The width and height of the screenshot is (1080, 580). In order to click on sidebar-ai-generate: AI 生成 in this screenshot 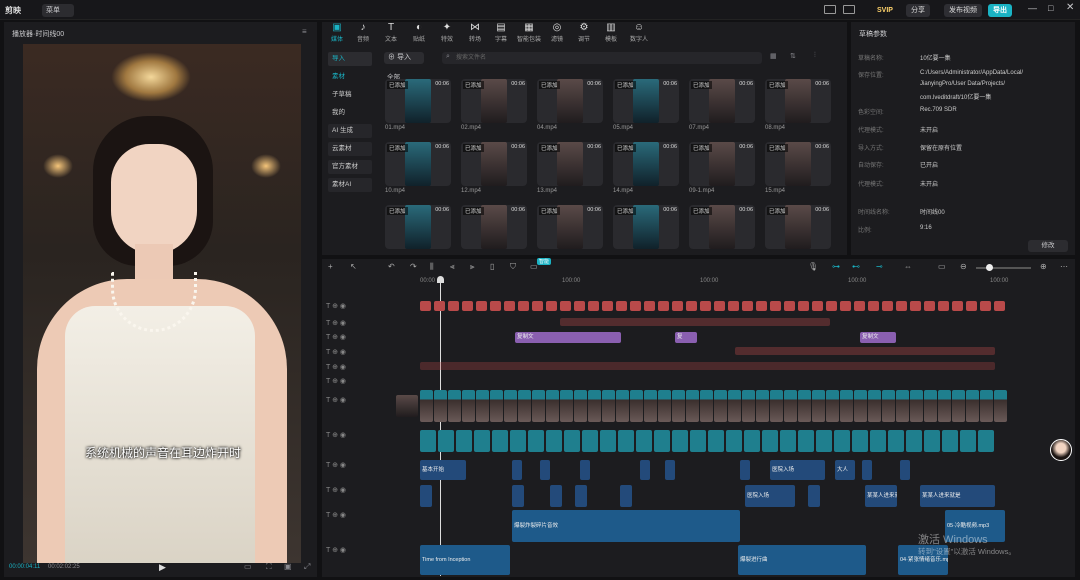, I will do `click(350, 131)`.